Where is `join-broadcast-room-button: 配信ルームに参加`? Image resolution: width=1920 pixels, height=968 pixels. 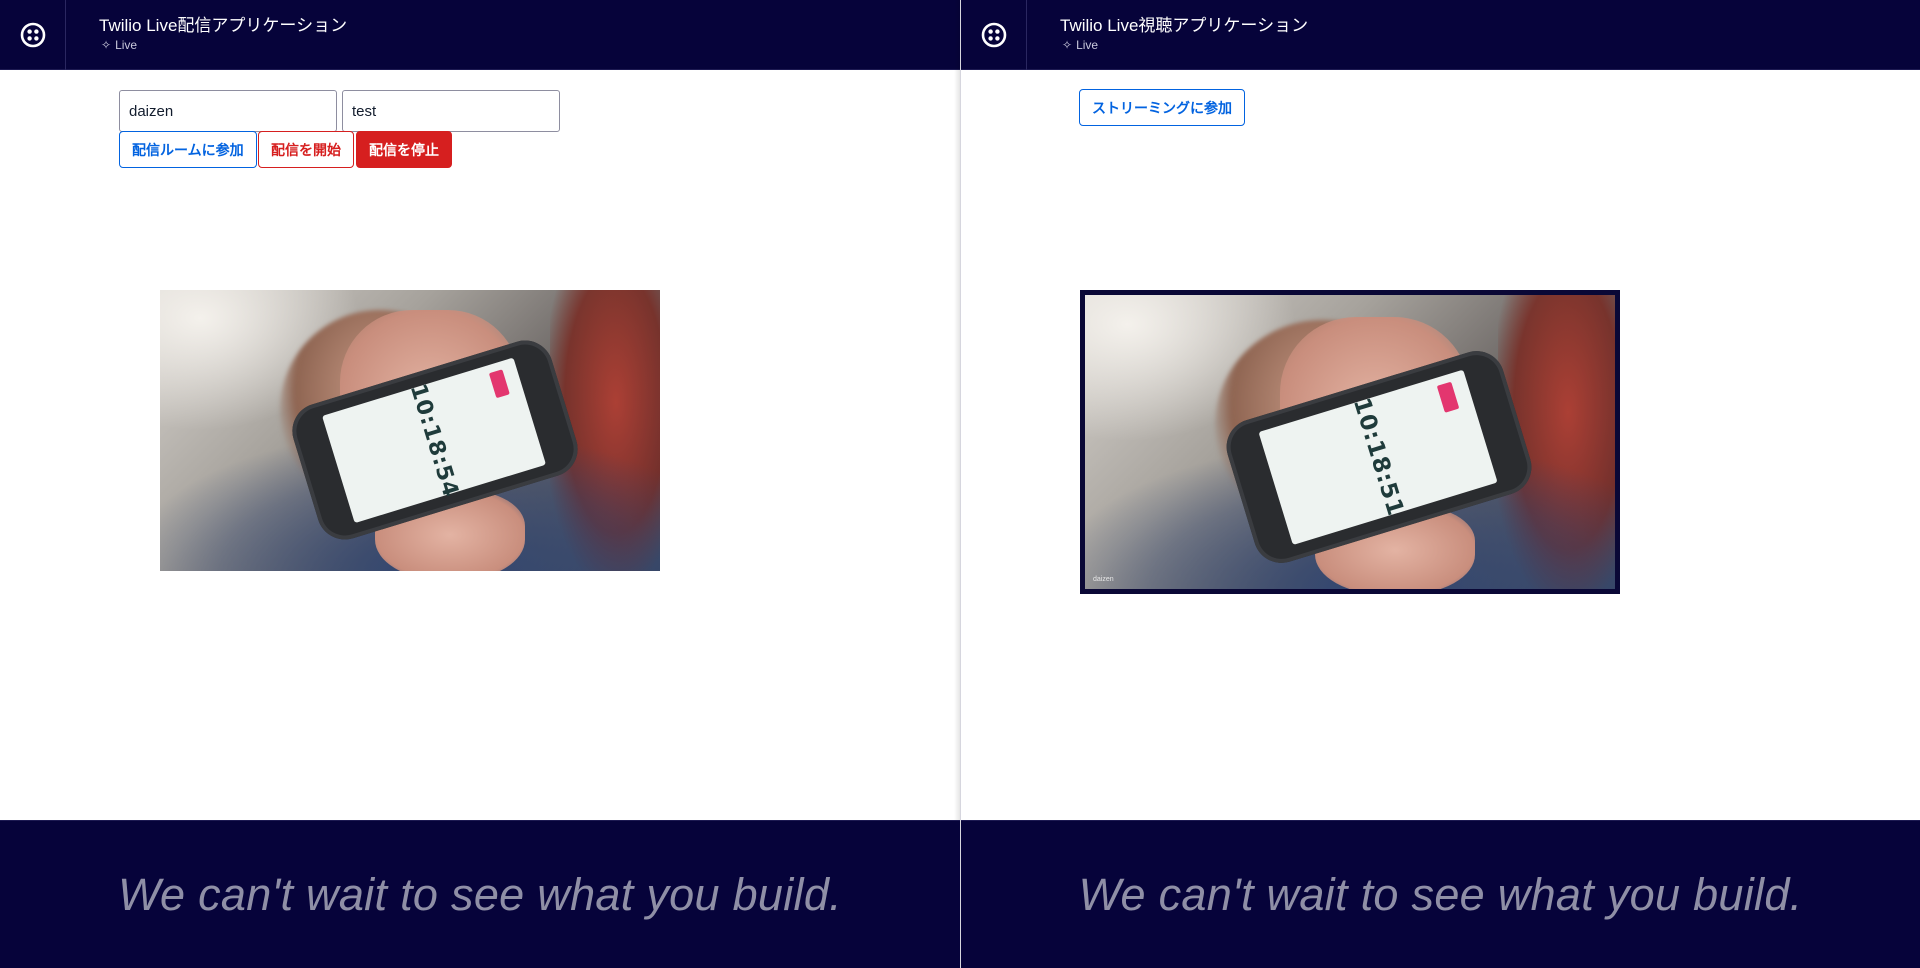 join-broadcast-room-button: 配信ルームに参加 is located at coordinates (188, 149).